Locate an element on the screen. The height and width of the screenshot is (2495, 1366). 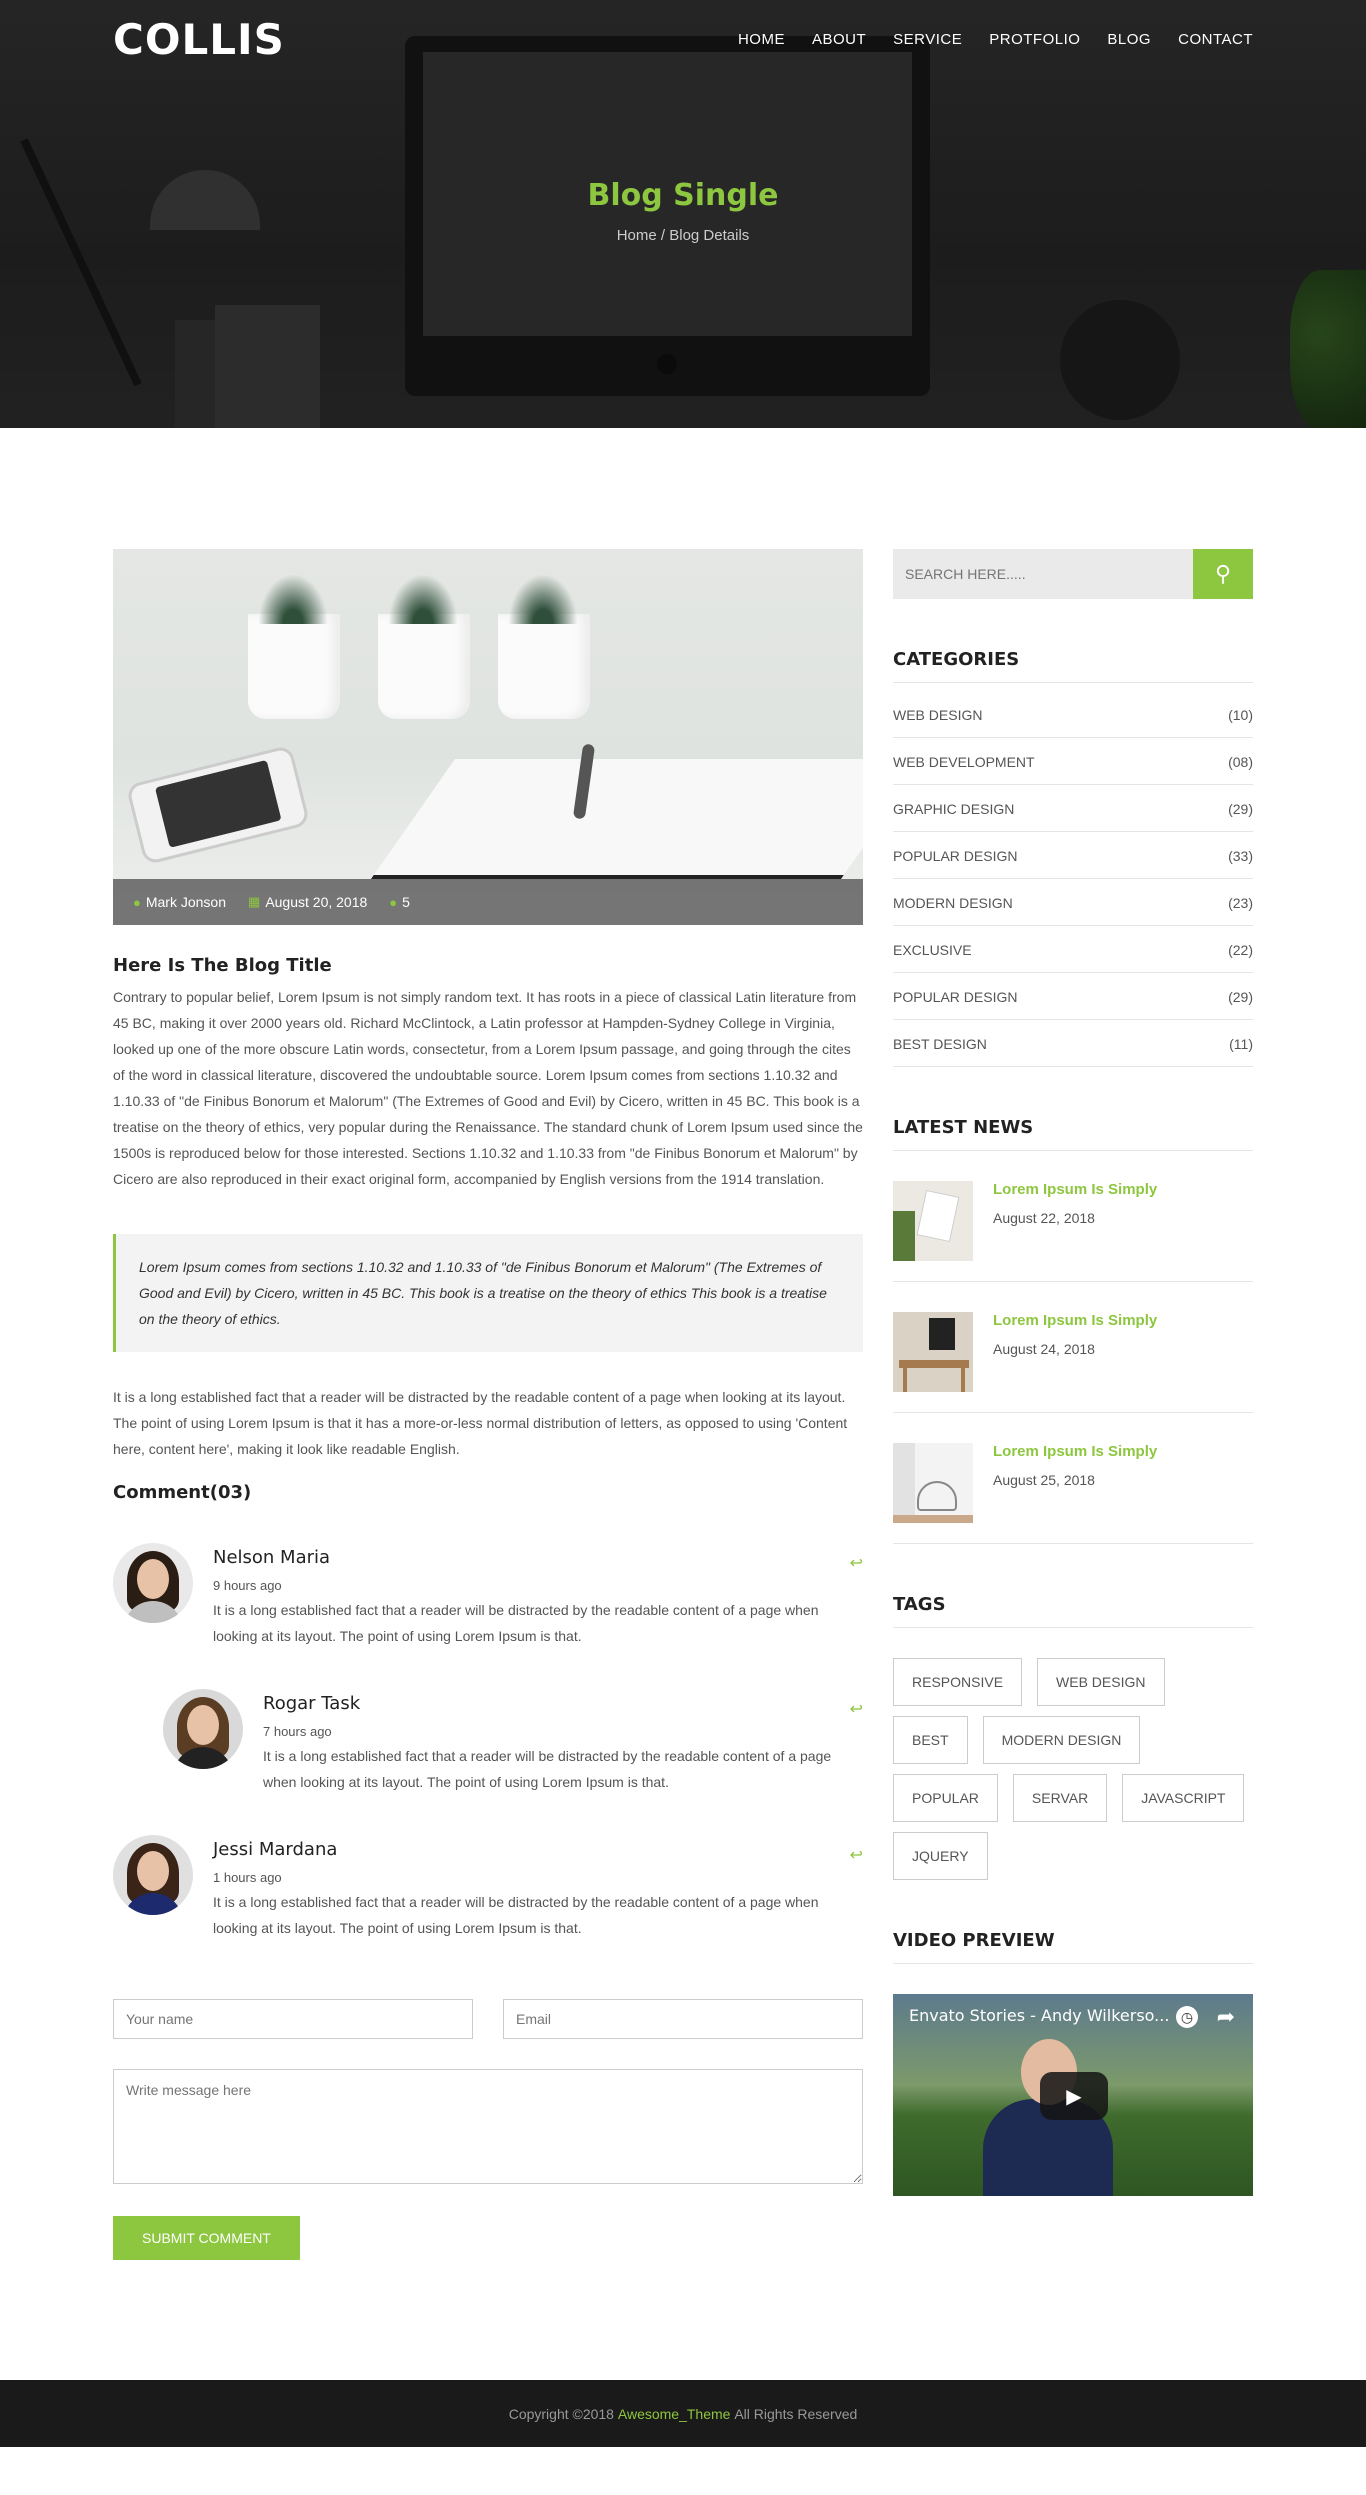
play-icon: ▶ is located at coordinates (1074, 2096).